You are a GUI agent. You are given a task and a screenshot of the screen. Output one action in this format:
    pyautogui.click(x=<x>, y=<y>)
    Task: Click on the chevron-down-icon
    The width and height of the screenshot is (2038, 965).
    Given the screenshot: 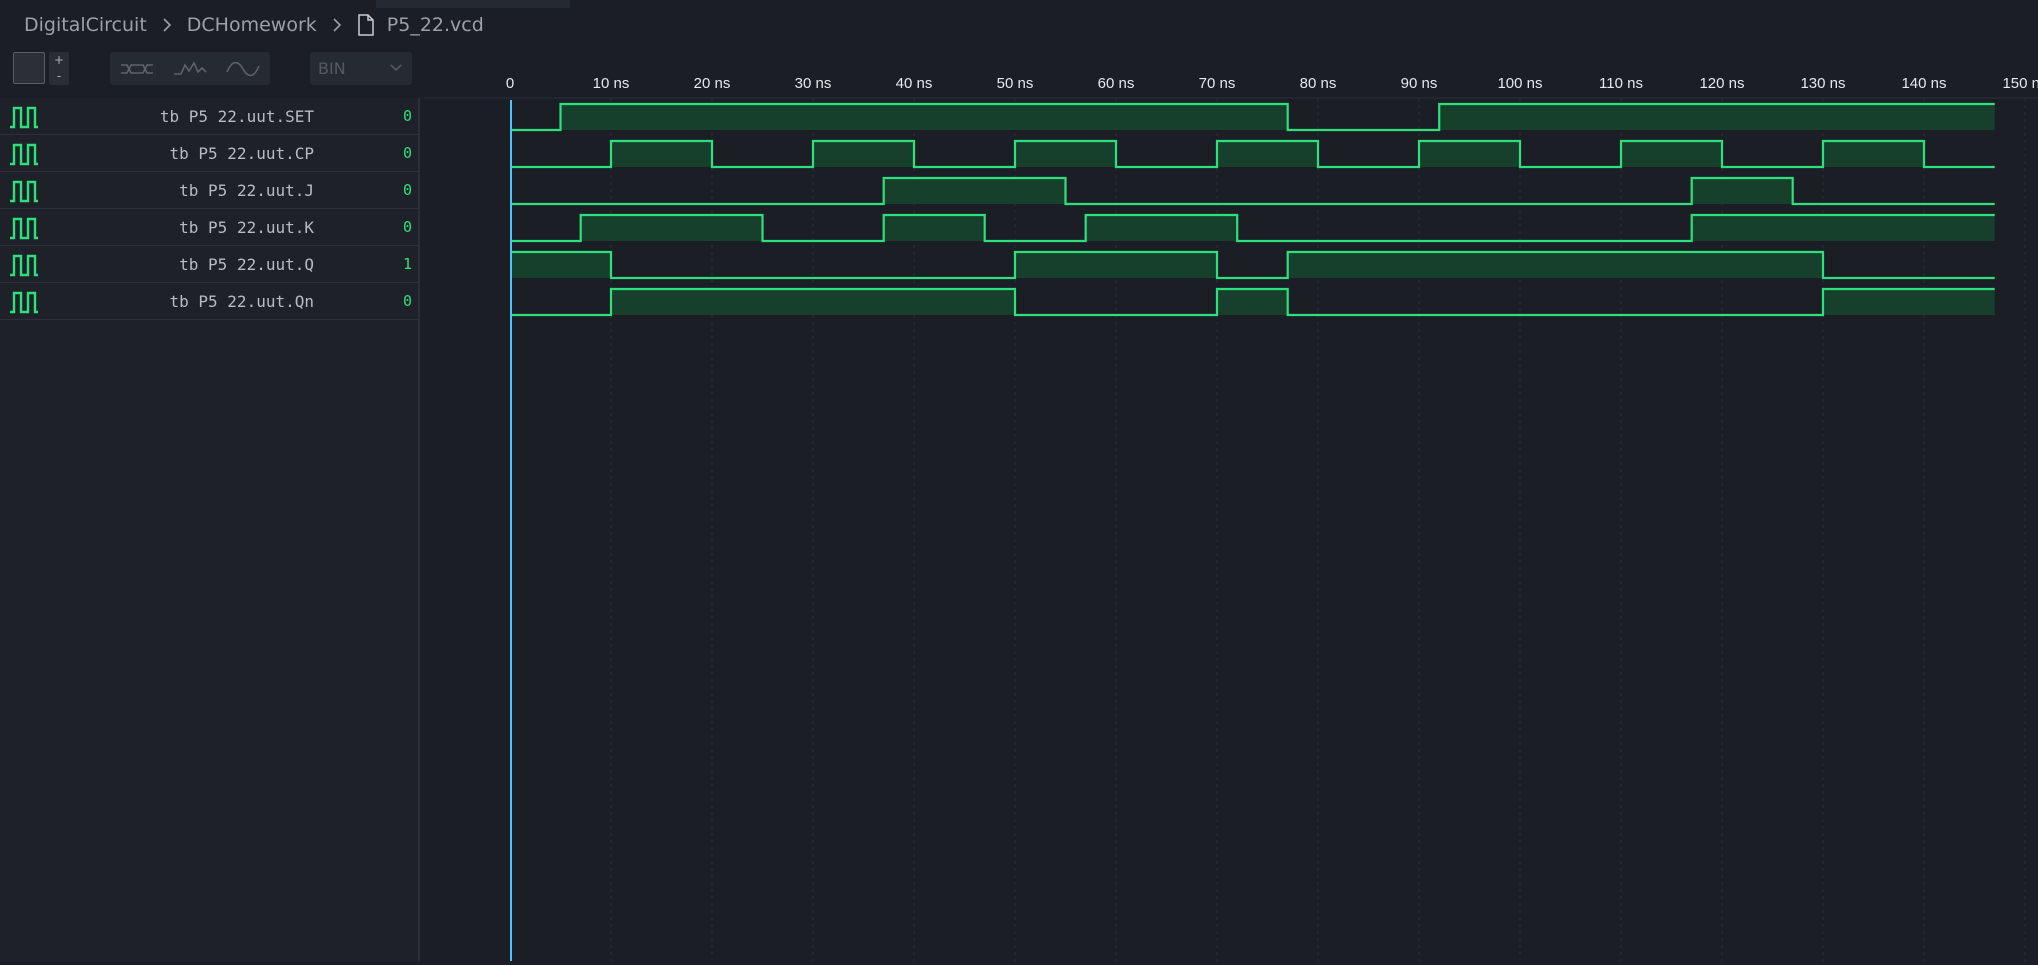 What is the action you would take?
    pyautogui.click(x=396, y=68)
    